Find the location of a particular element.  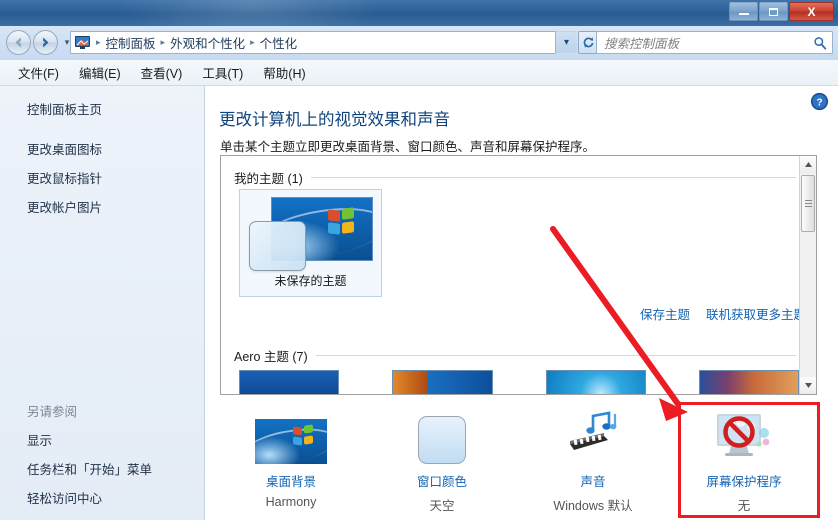

breadcrumb-item-2: 个性化 is located at coordinates (279, 42).